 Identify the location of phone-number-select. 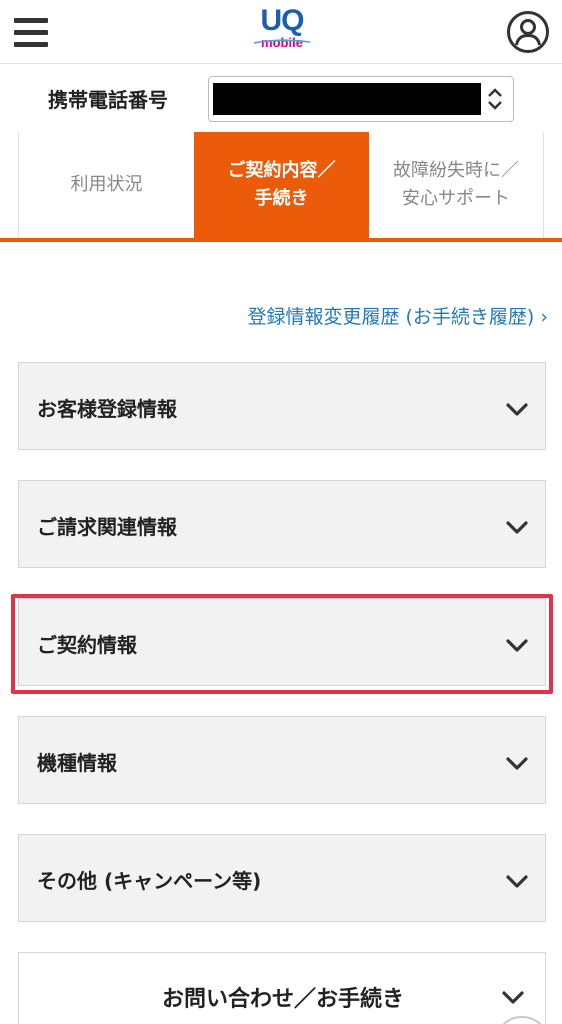
(361, 99).